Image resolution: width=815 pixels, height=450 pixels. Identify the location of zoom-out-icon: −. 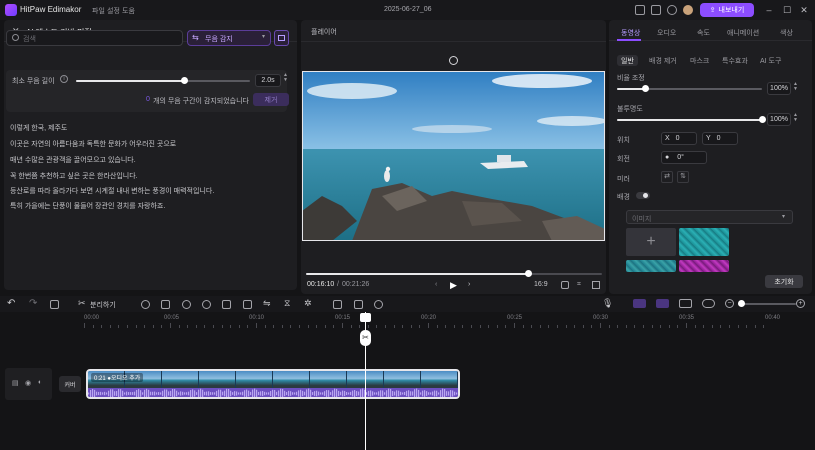
(729, 303).